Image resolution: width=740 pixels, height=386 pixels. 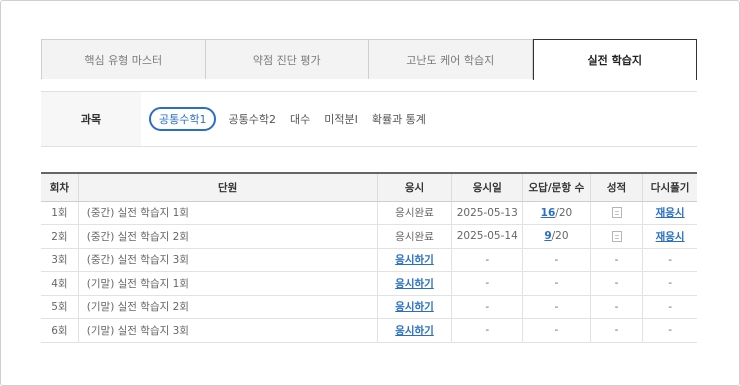 What do you see at coordinates (487, 213) in the screenshot?
I see `cell-date: 2025-05-13` at bounding box center [487, 213].